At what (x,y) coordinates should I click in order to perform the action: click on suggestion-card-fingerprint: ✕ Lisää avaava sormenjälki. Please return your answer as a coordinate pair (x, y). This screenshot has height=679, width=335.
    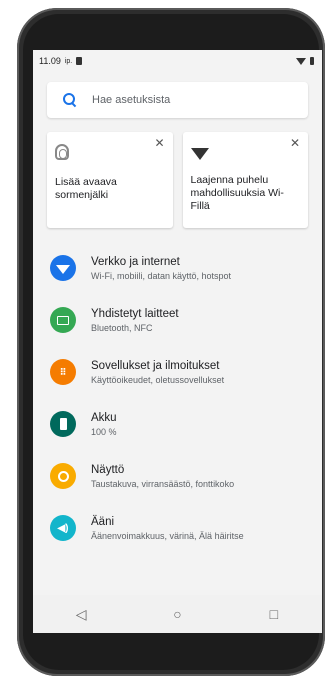
    Looking at the image, I should click on (110, 180).